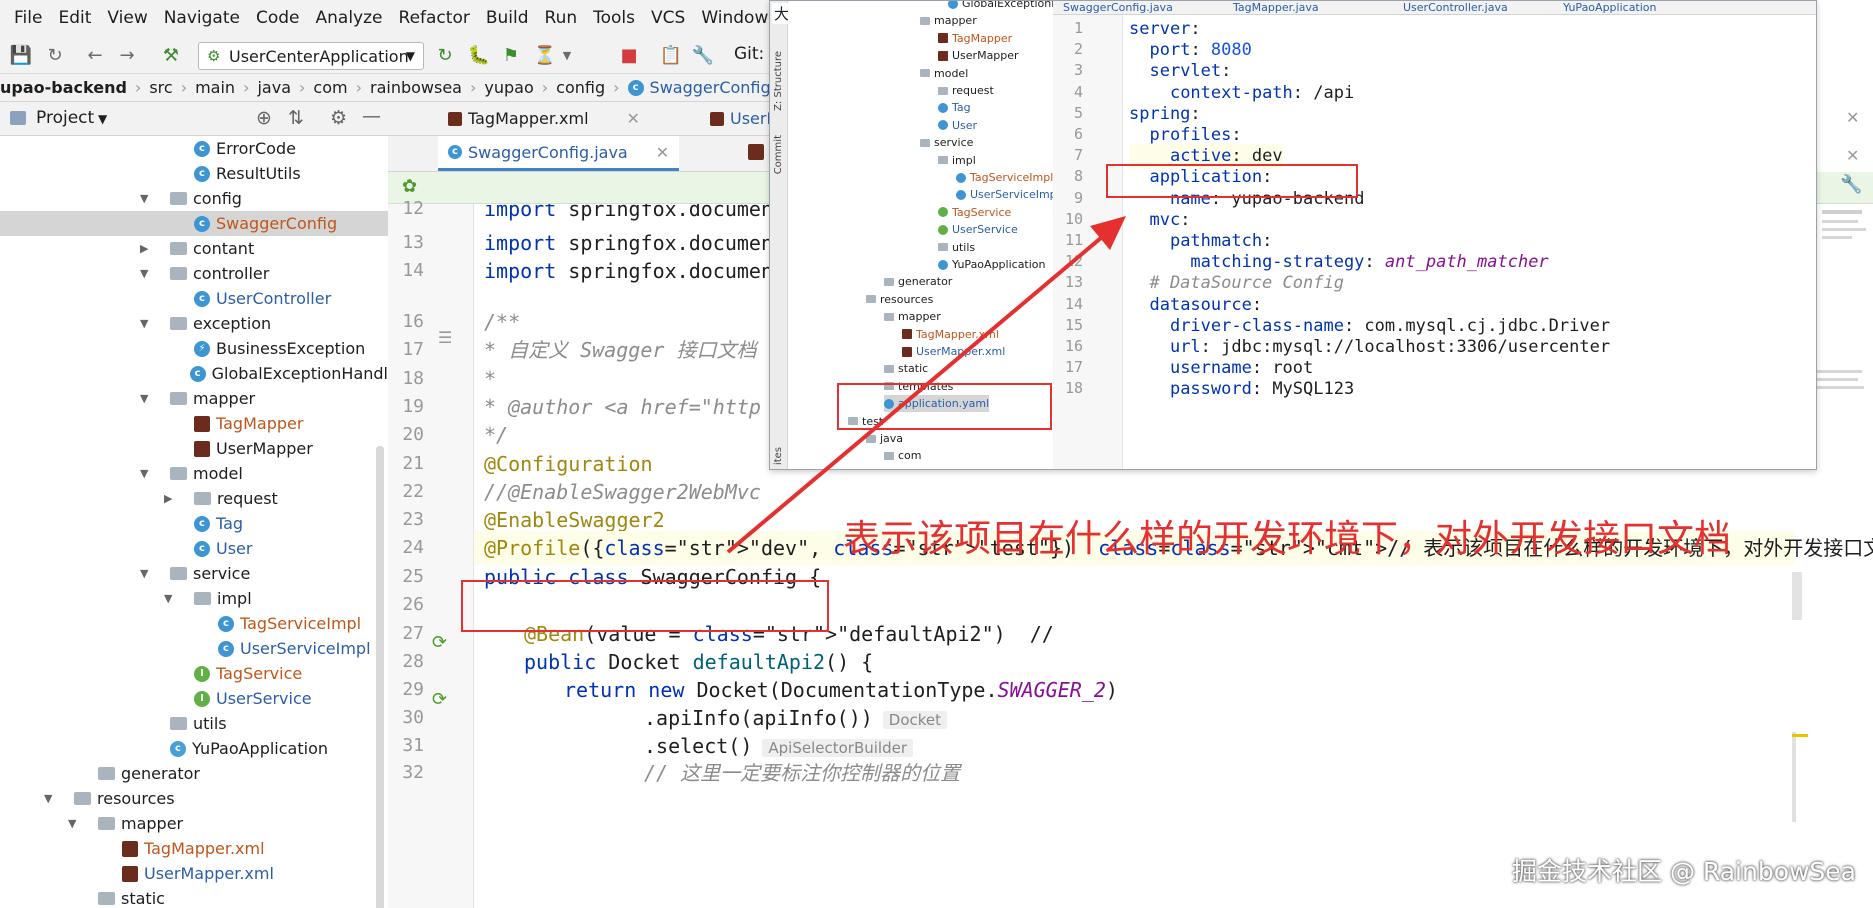 The height and width of the screenshot is (908, 1873). Describe the element at coordinates (1684, 871) in the screenshot. I see `watermark: 掘金技术社区 @ RainbowSea` at that location.